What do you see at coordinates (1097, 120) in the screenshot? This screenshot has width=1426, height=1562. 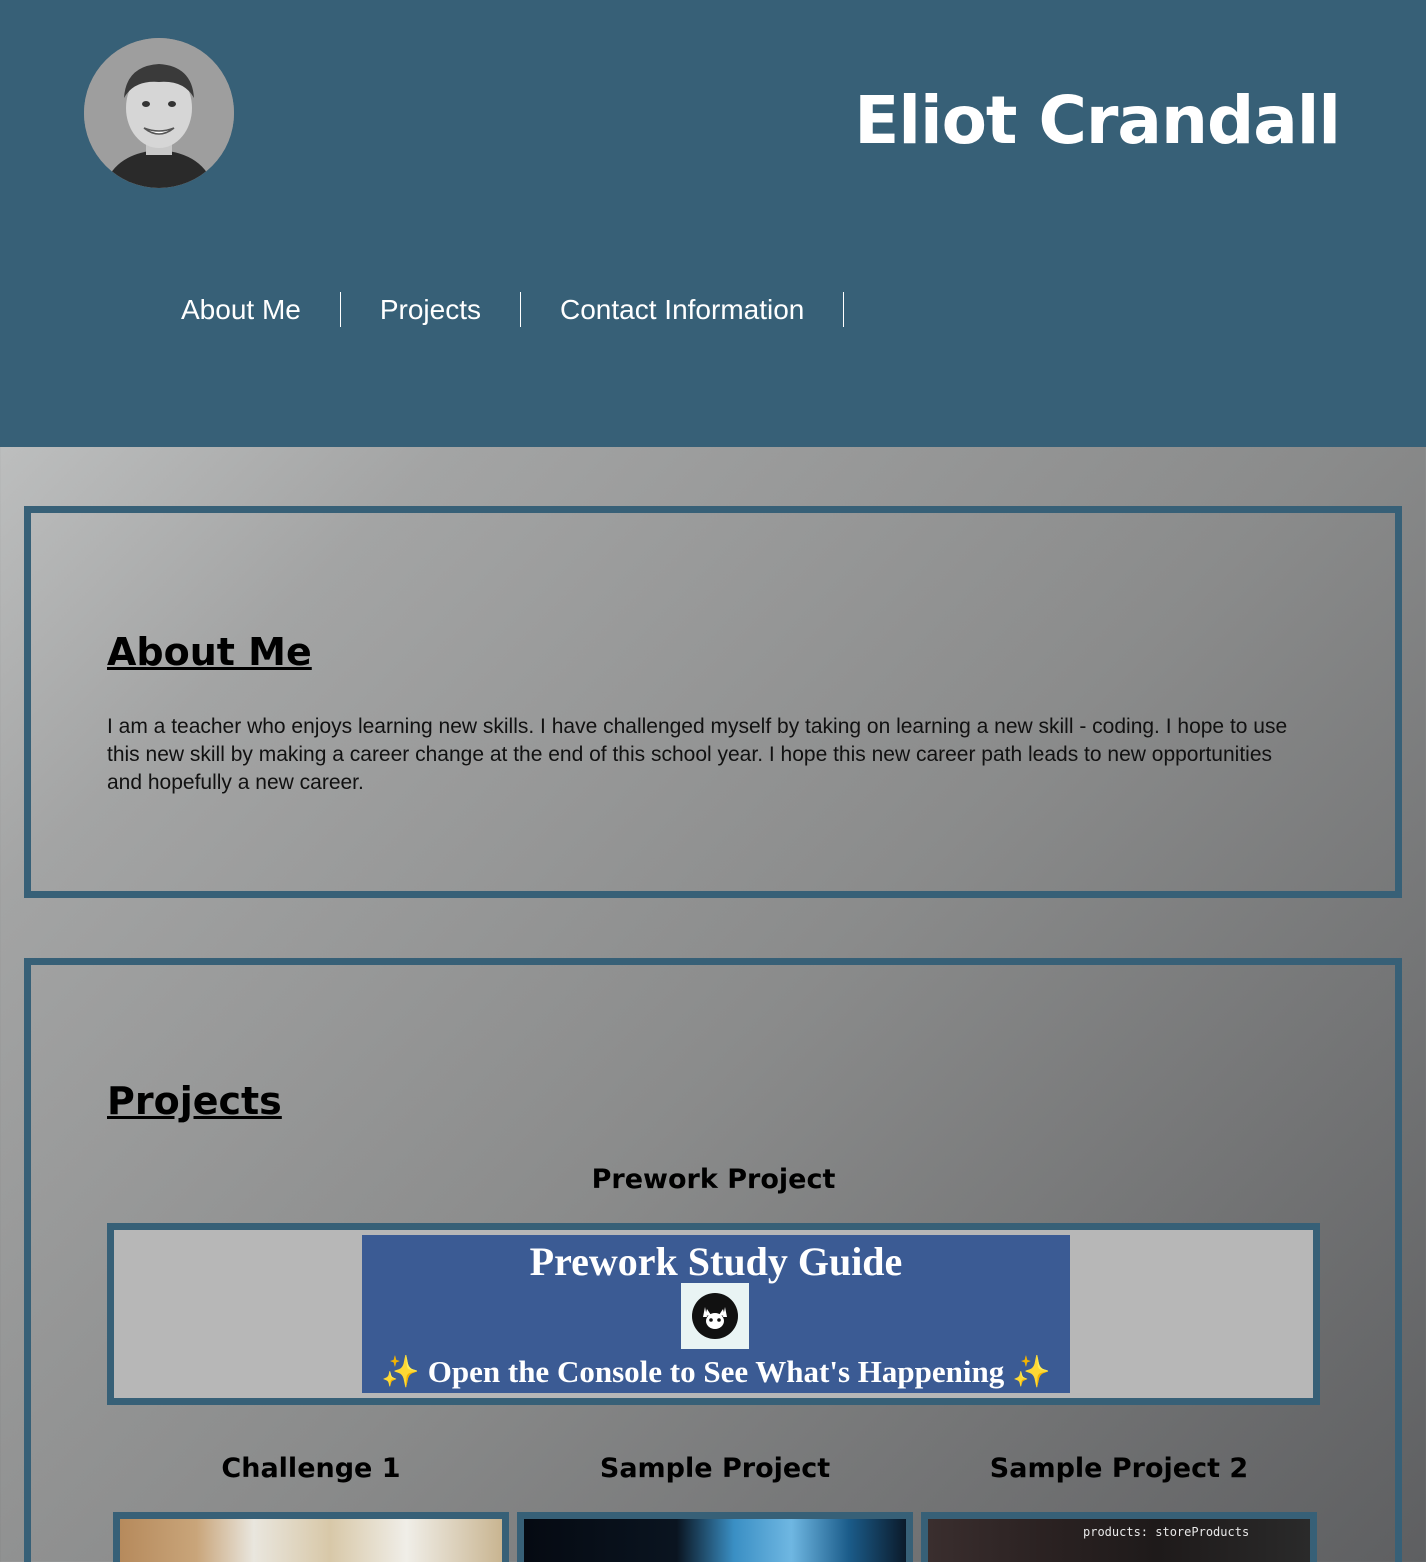 I see `site-title: Eliot Crandall` at bounding box center [1097, 120].